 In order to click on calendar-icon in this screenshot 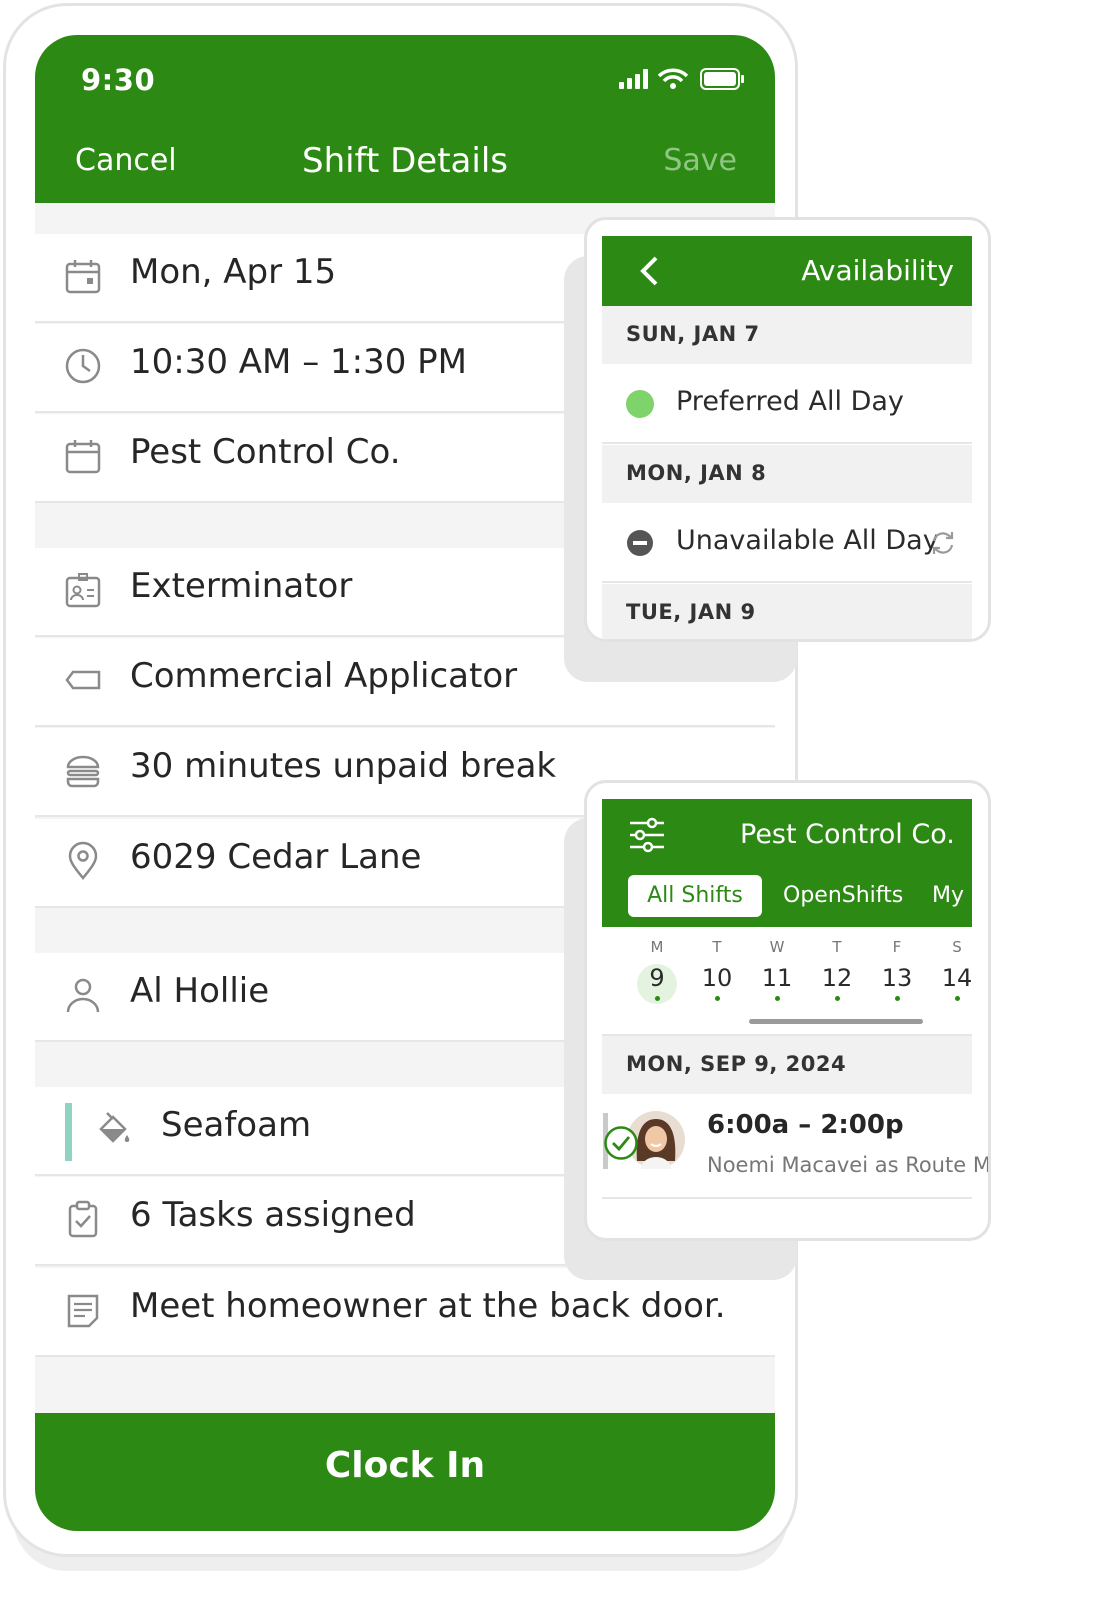, I will do `click(83, 277)`.